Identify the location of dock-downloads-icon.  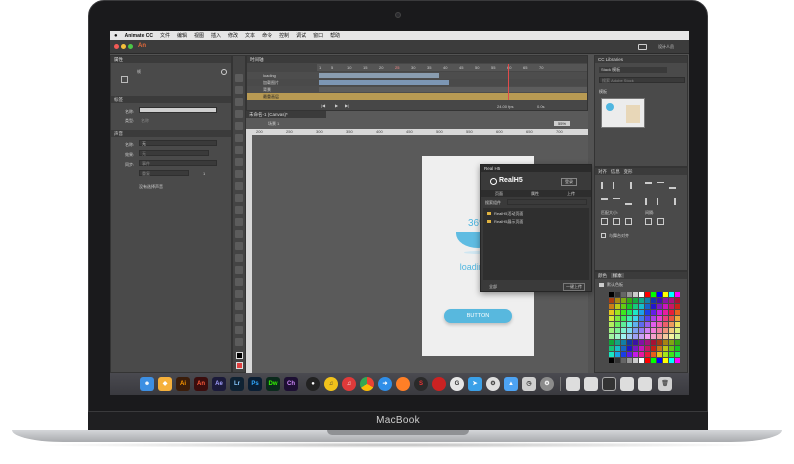
(645, 384).